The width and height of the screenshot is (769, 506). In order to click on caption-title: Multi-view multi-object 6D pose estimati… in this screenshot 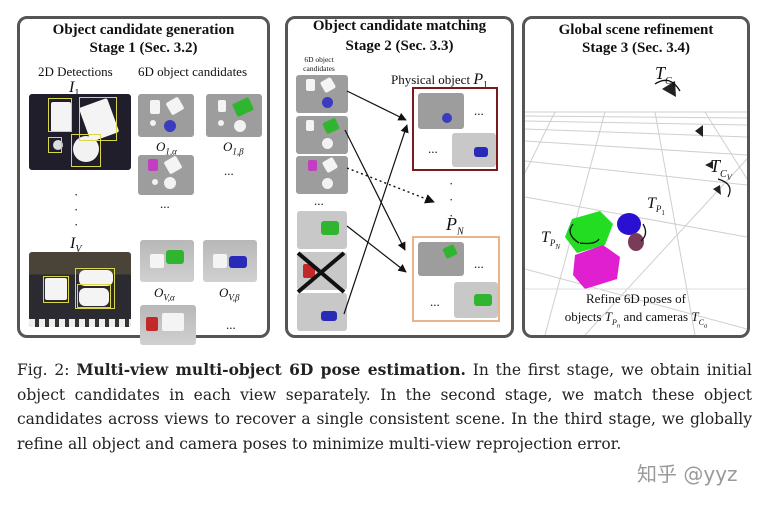, I will do `click(271, 369)`.